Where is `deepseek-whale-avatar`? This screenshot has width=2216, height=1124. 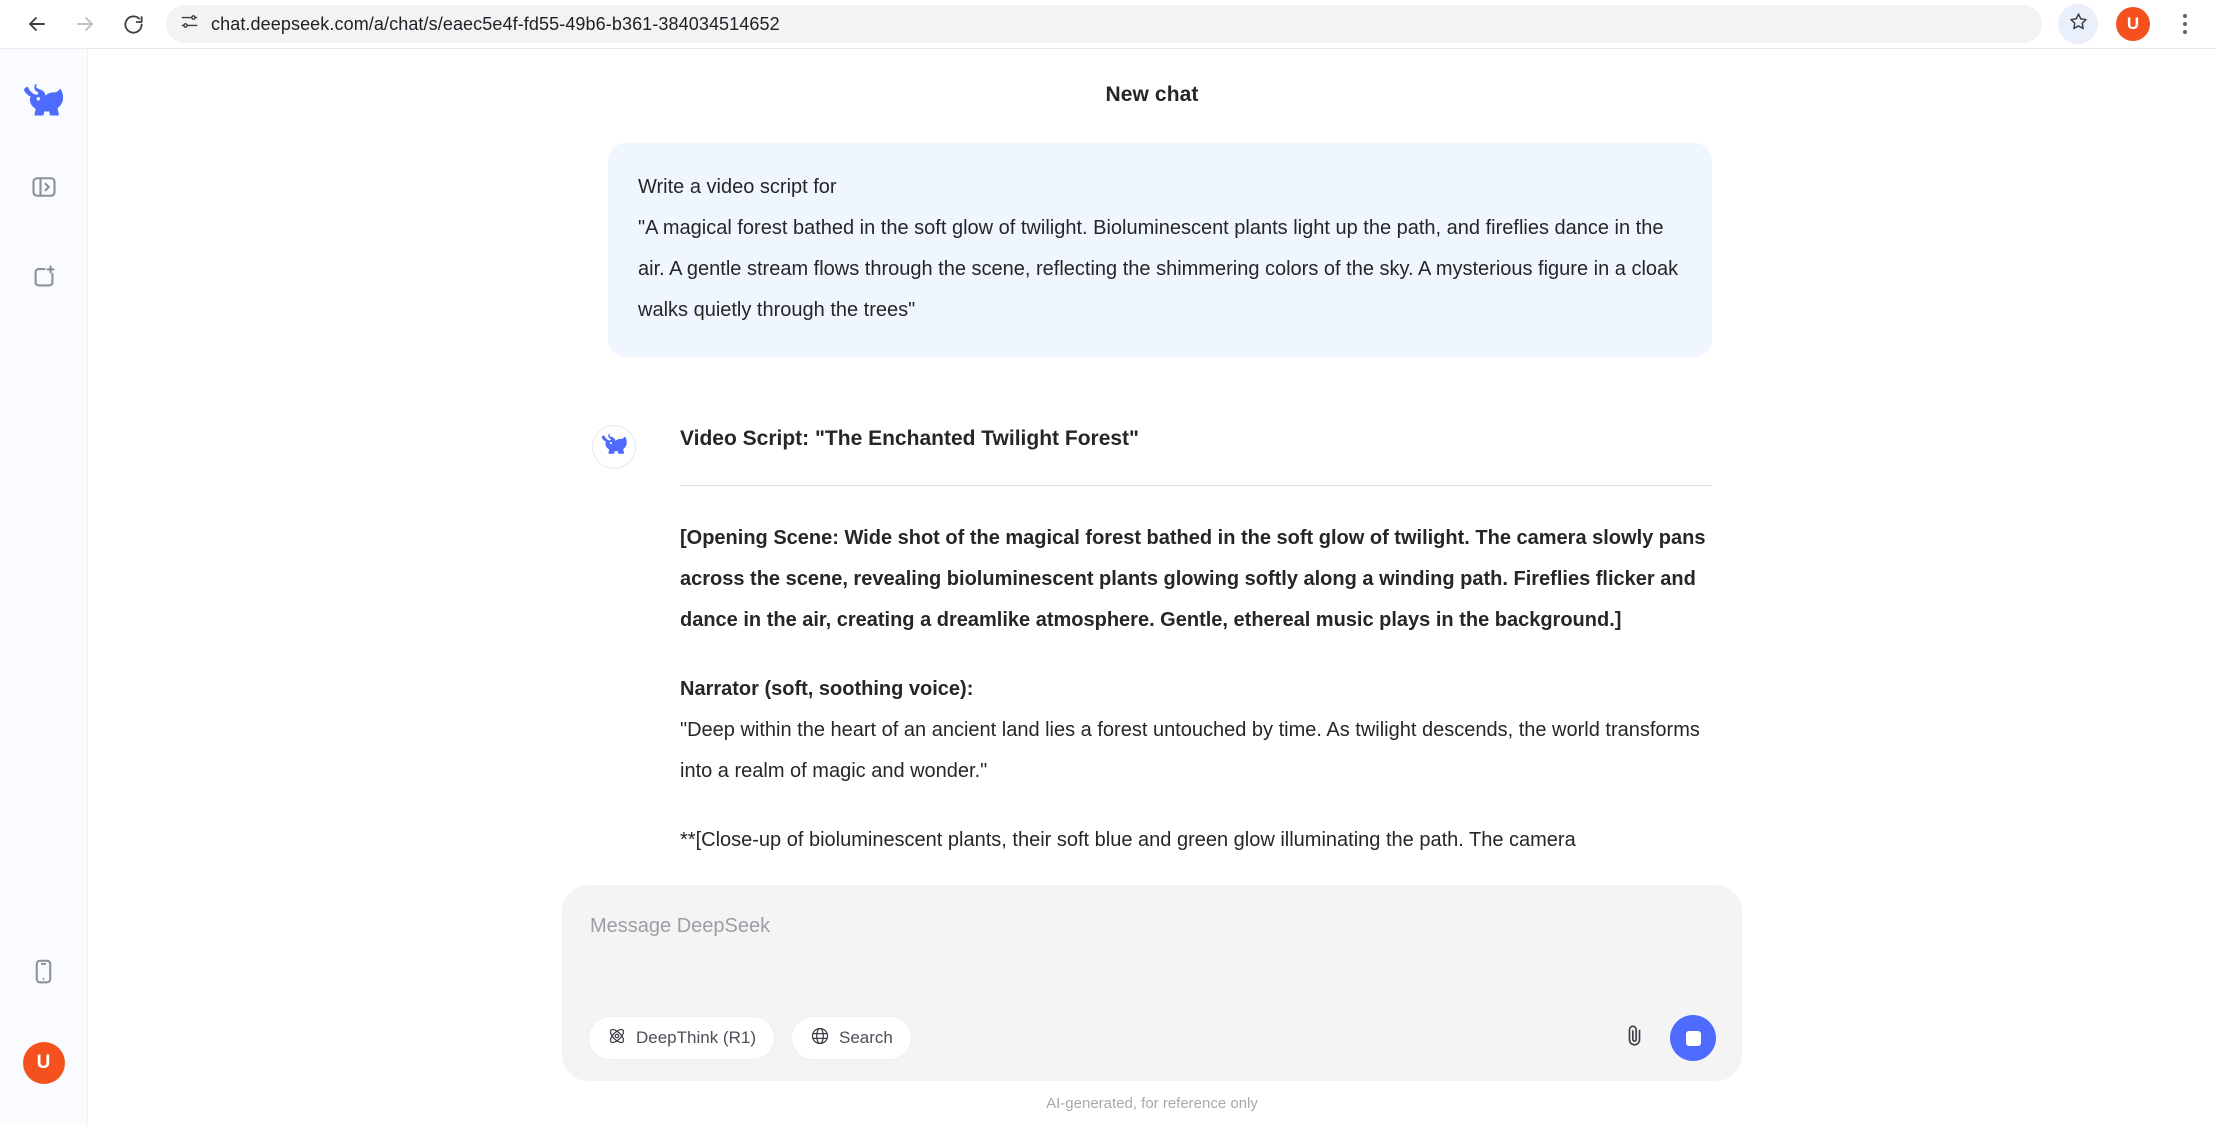 deepseek-whale-avatar is located at coordinates (614, 447).